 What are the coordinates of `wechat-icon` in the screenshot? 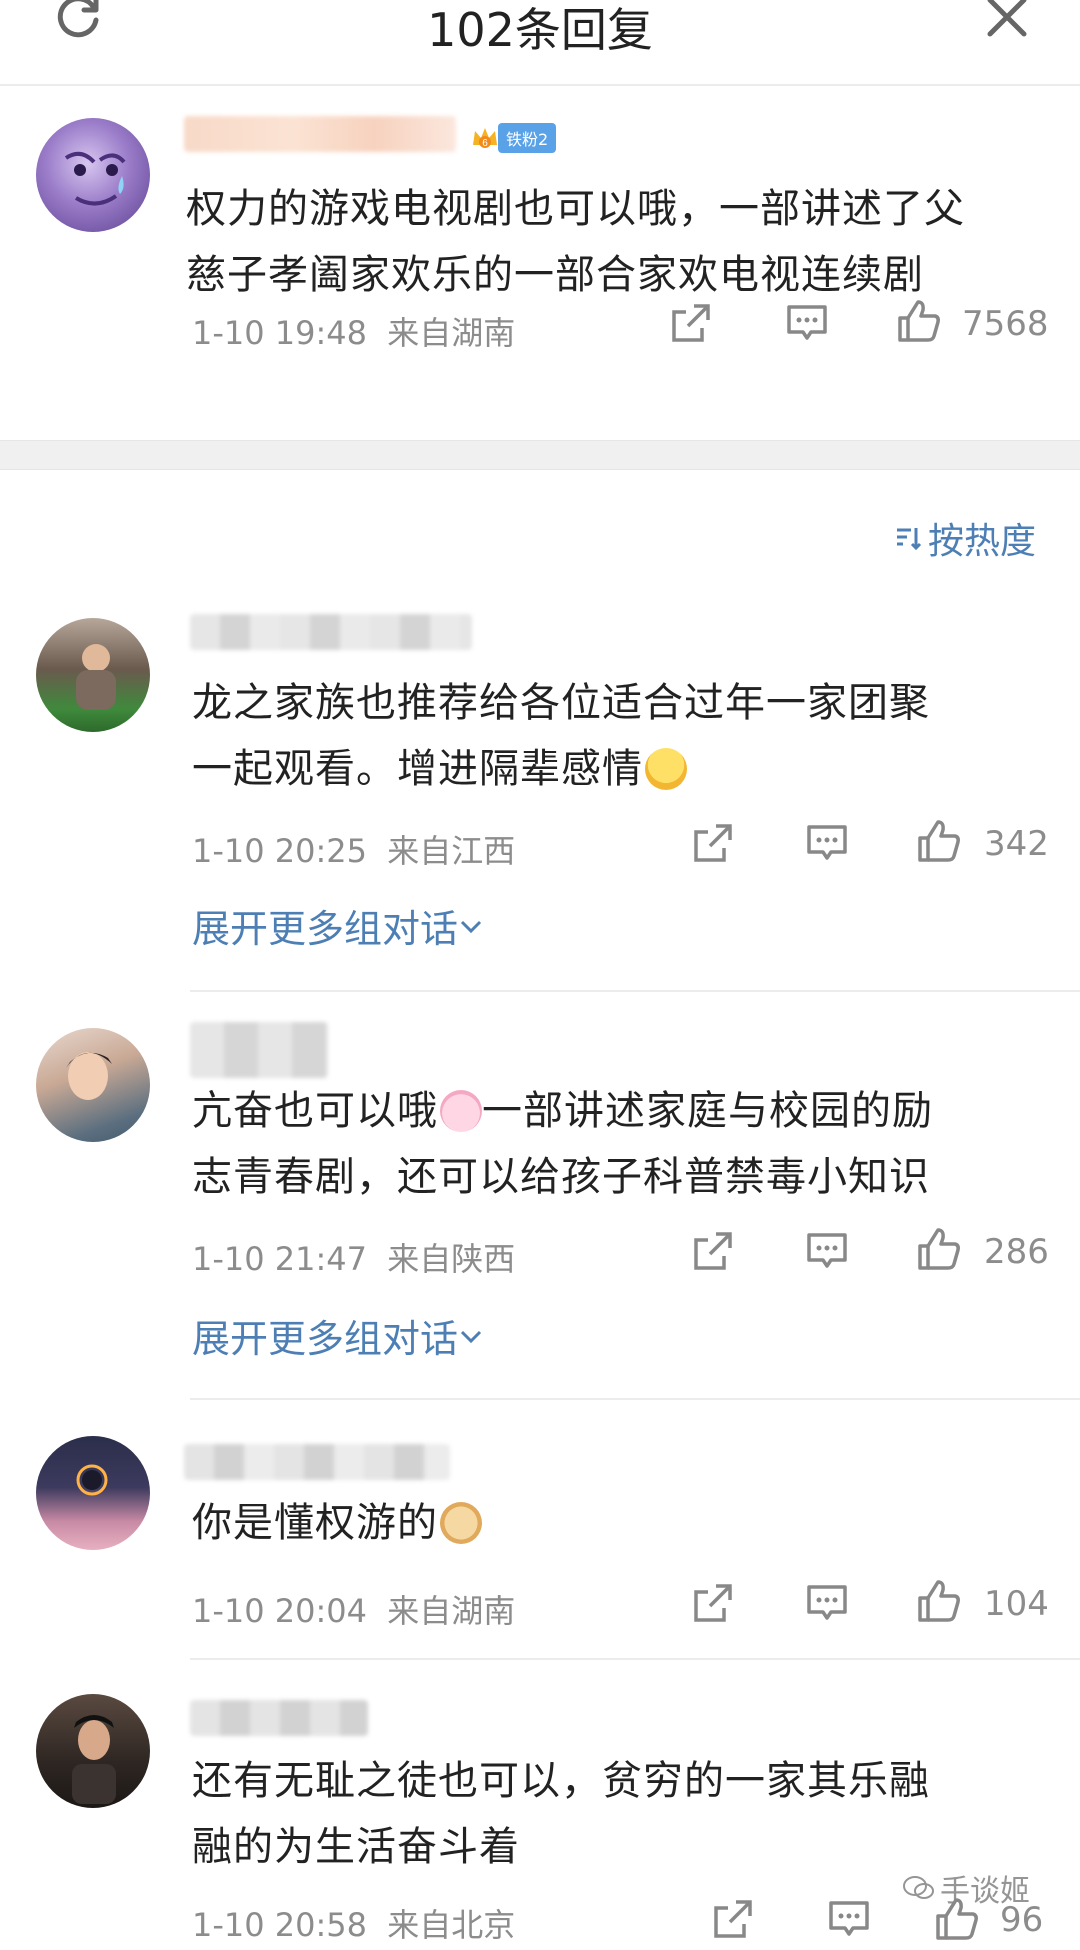 It's located at (918, 1887).